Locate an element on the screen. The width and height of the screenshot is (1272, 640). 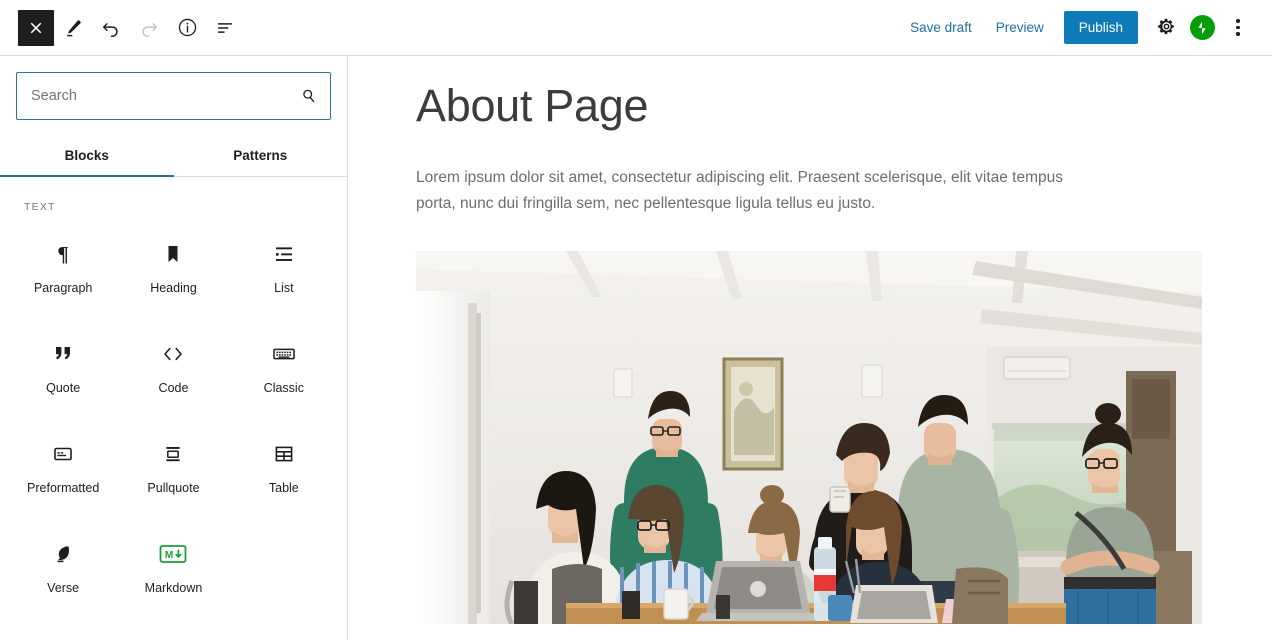
jetpack-button is located at coordinates (1202, 28).